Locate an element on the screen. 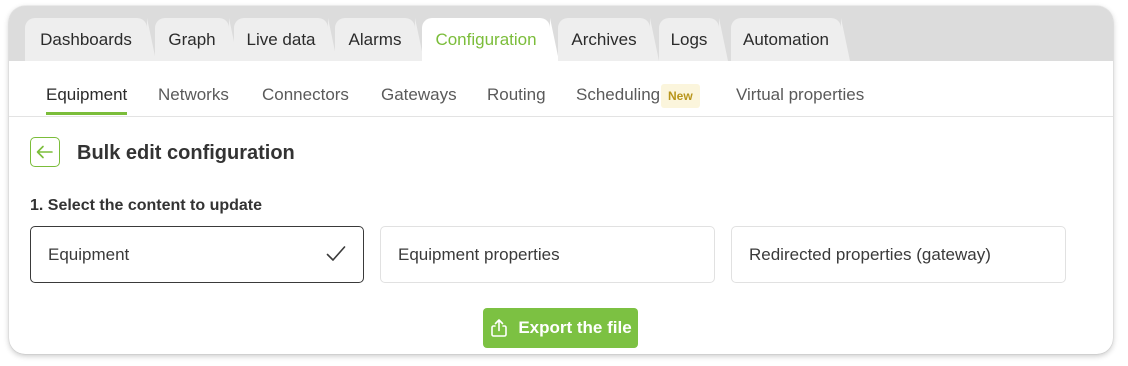 This screenshot has width=1128, height=366. tab-label: Configuration is located at coordinates (486, 39).